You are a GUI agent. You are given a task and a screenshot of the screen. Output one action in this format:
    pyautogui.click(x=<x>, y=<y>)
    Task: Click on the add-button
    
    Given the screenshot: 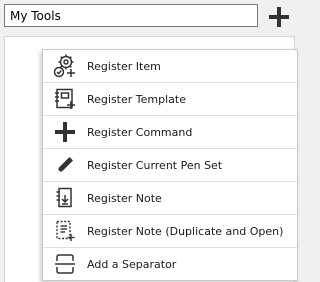 What is the action you would take?
    pyautogui.click(x=279, y=17)
    